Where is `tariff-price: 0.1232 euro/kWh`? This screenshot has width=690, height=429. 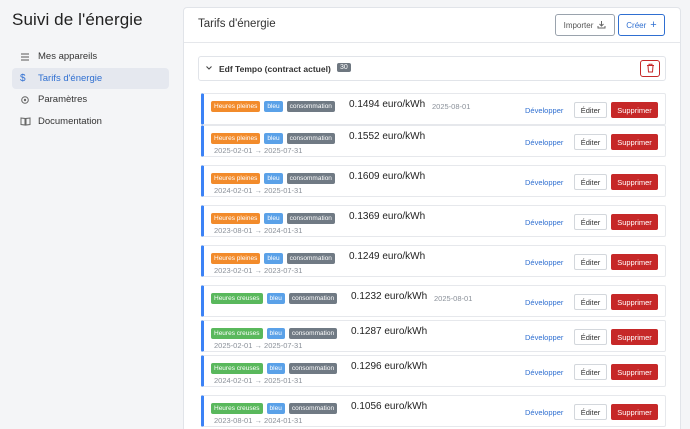 tariff-price: 0.1232 euro/kWh is located at coordinates (389, 296).